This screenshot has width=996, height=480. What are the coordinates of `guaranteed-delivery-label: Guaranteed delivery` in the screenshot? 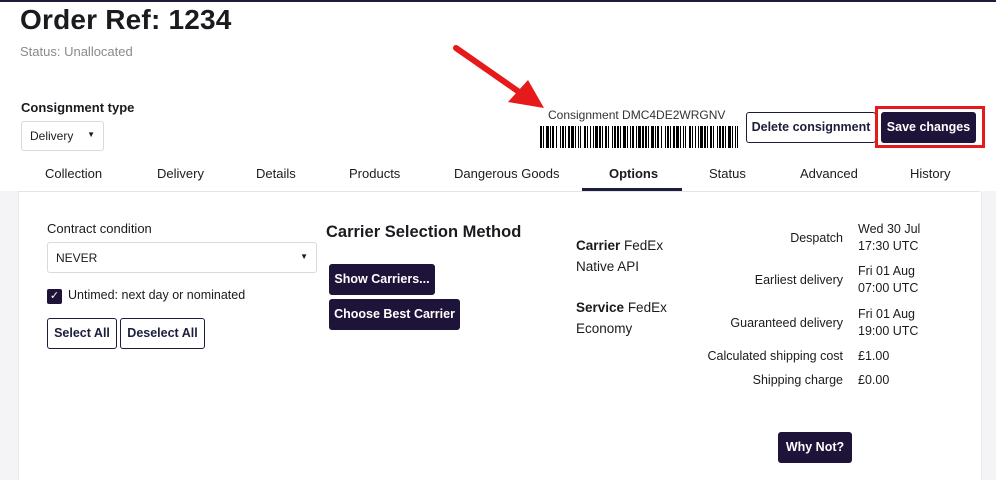 It's located at (786, 323).